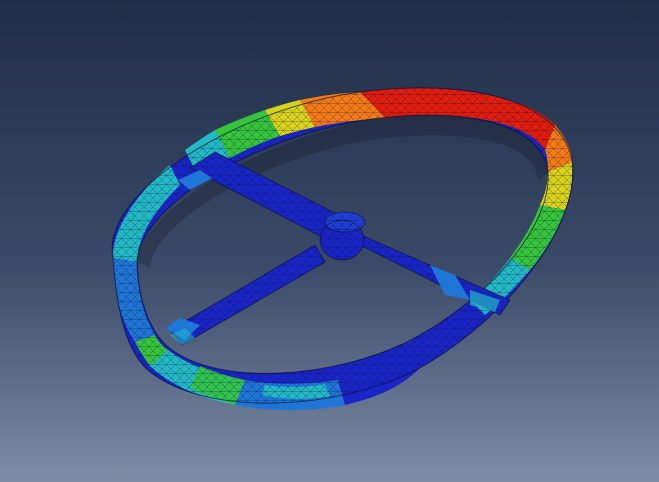 Image resolution: width=659 pixels, height=482 pixels. Describe the element at coordinates (342, 236) in the screenshot. I see `wheel-hub` at that location.